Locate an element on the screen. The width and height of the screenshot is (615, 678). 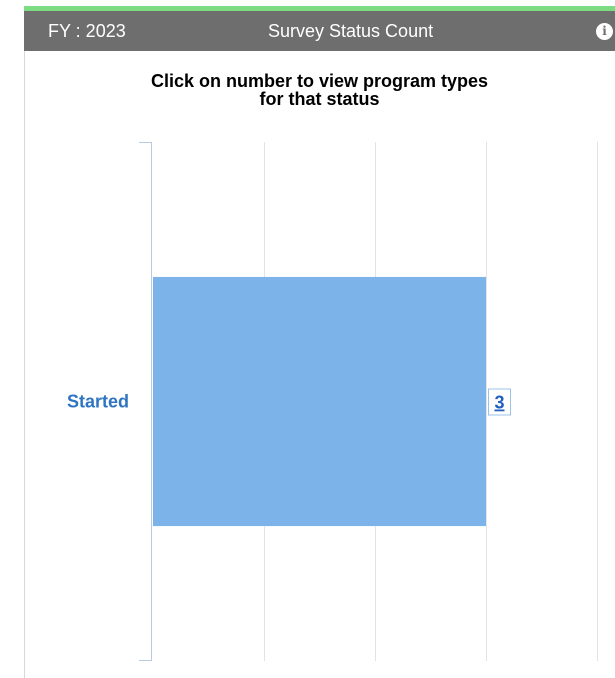
category-label: Started is located at coordinates (98, 402).